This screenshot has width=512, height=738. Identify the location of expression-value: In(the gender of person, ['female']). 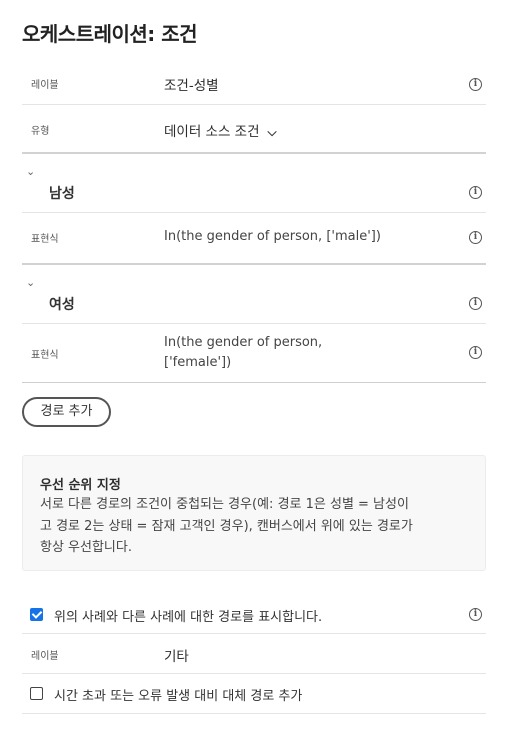
(243, 353).